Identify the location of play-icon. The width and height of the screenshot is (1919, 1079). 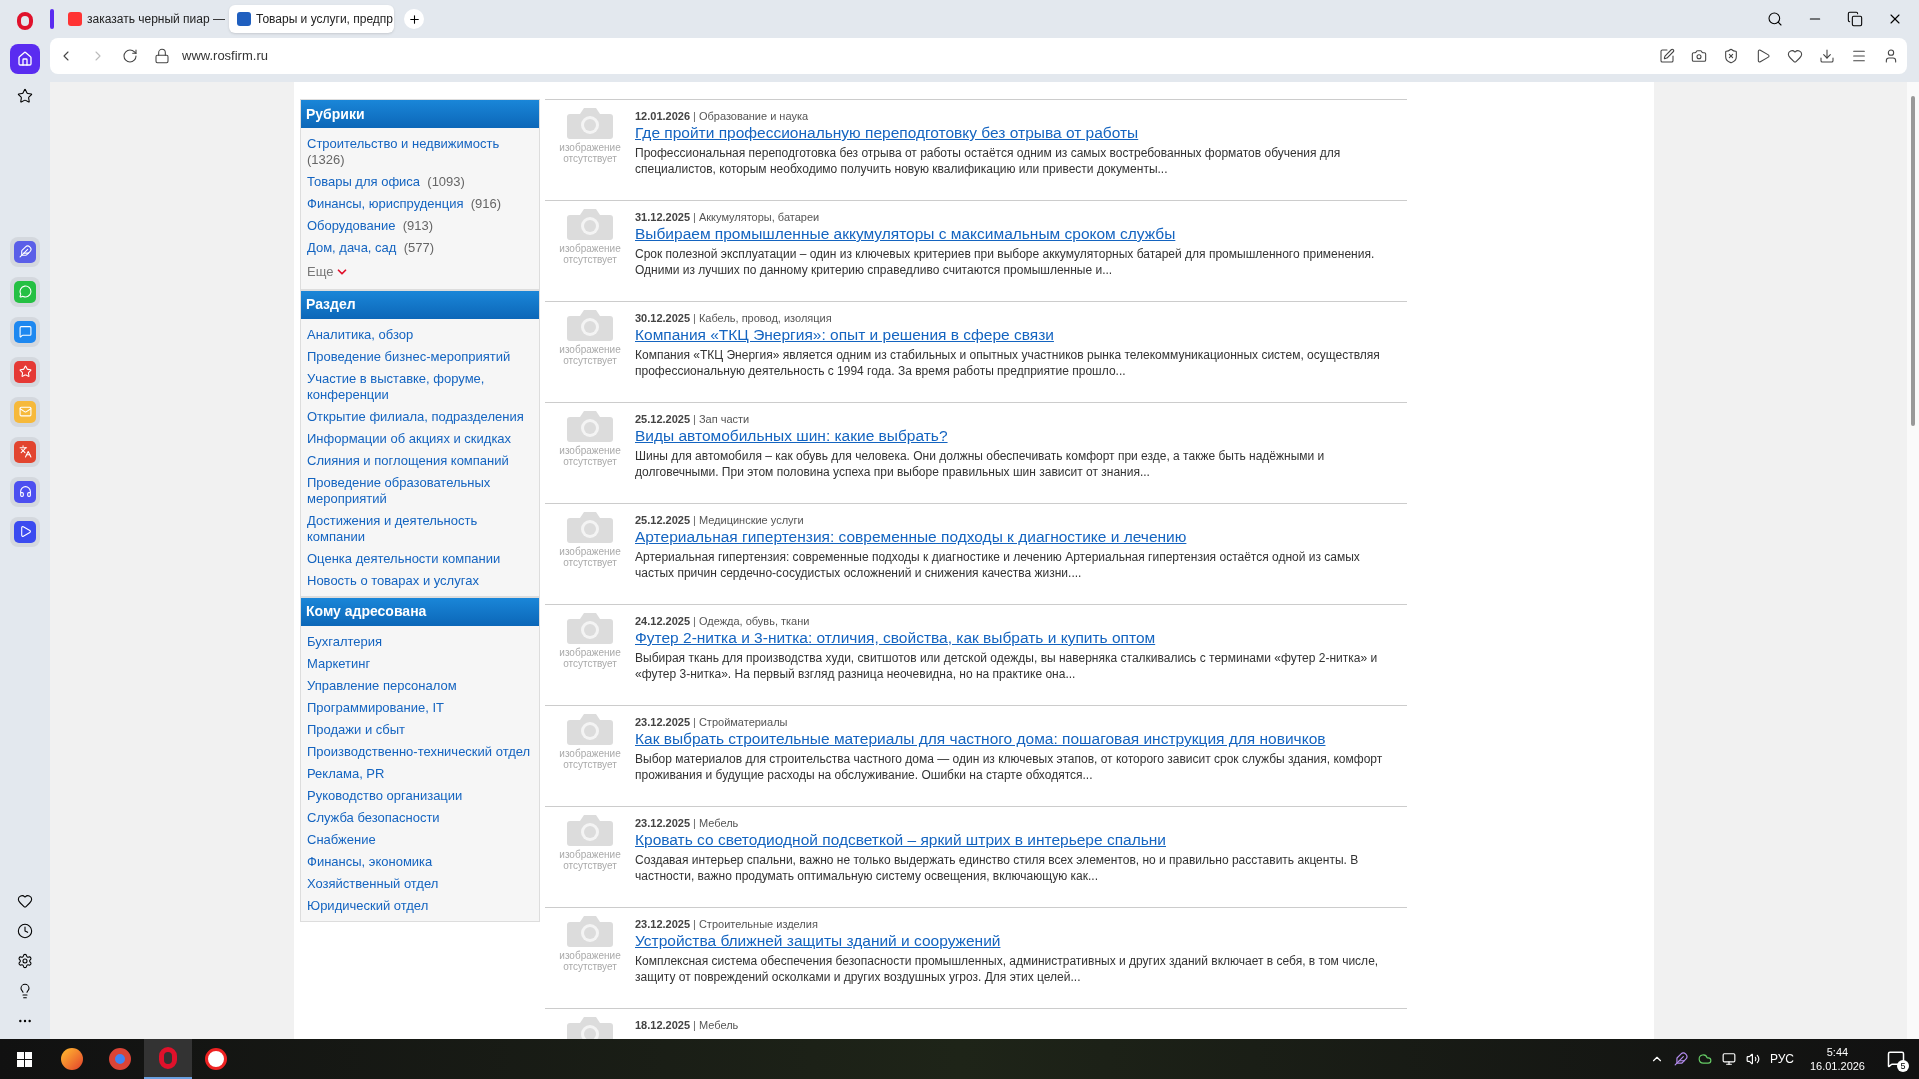
(1763, 56).